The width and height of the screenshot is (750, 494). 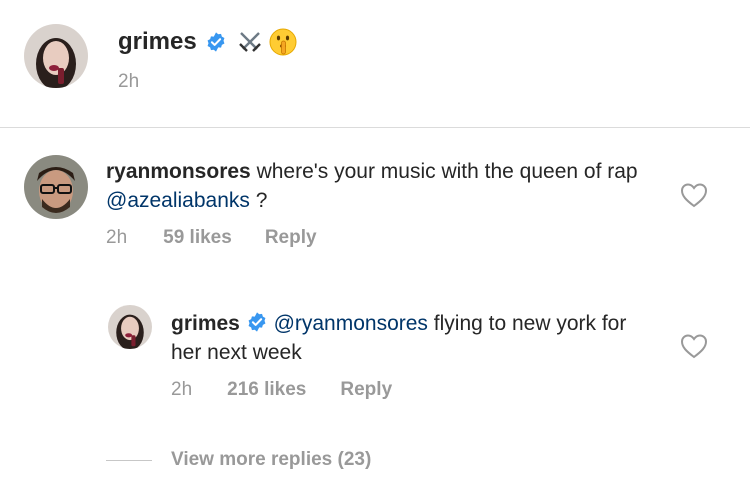 What do you see at coordinates (56, 56) in the screenshot?
I see `post-avatar` at bounding box center [56, 56].